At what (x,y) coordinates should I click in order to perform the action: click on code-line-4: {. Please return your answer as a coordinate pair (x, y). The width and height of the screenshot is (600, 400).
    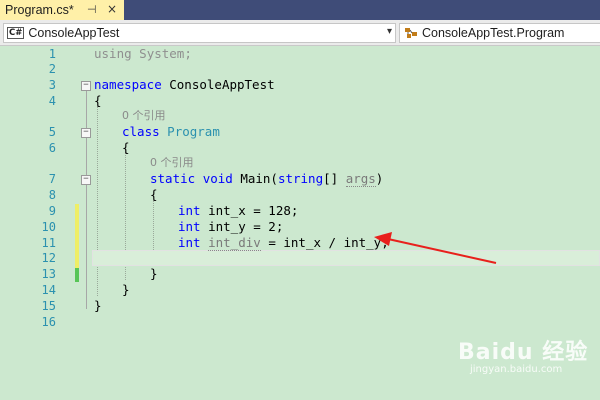
    Looking at the image, I should click on (98, 100).